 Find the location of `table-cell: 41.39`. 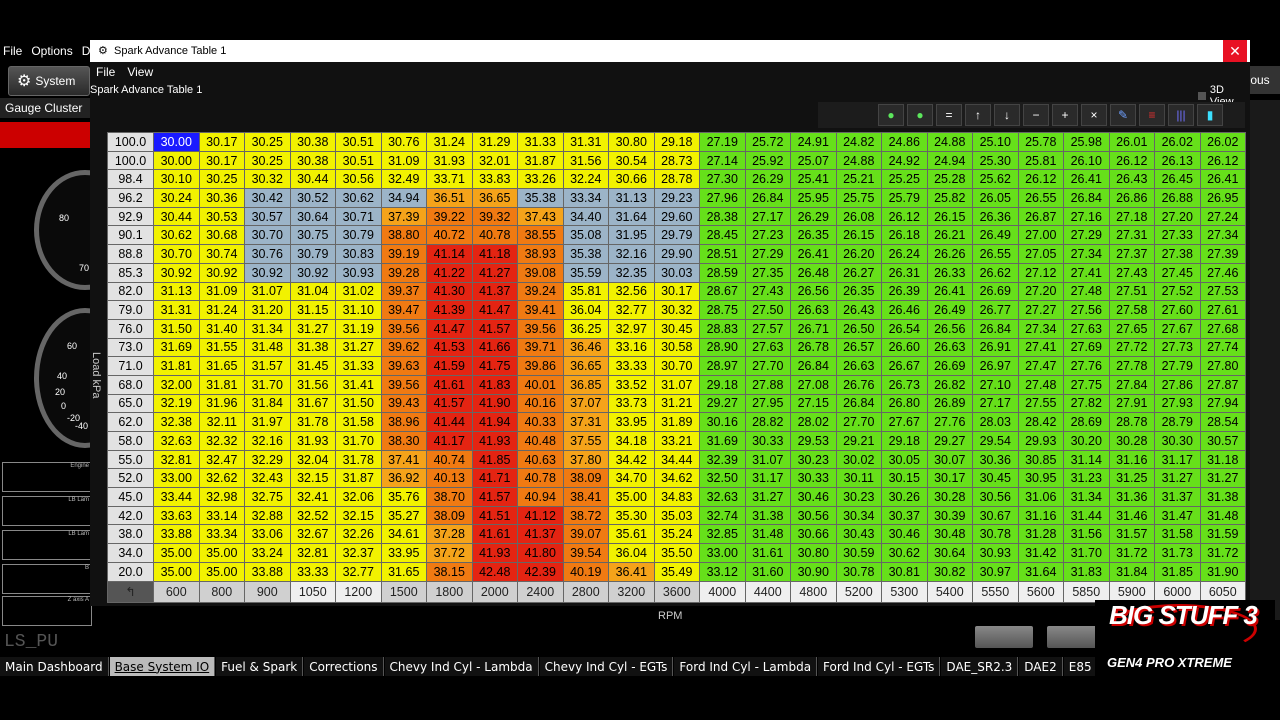

table-cell: 41.39 is located at coordinates (449, 310).